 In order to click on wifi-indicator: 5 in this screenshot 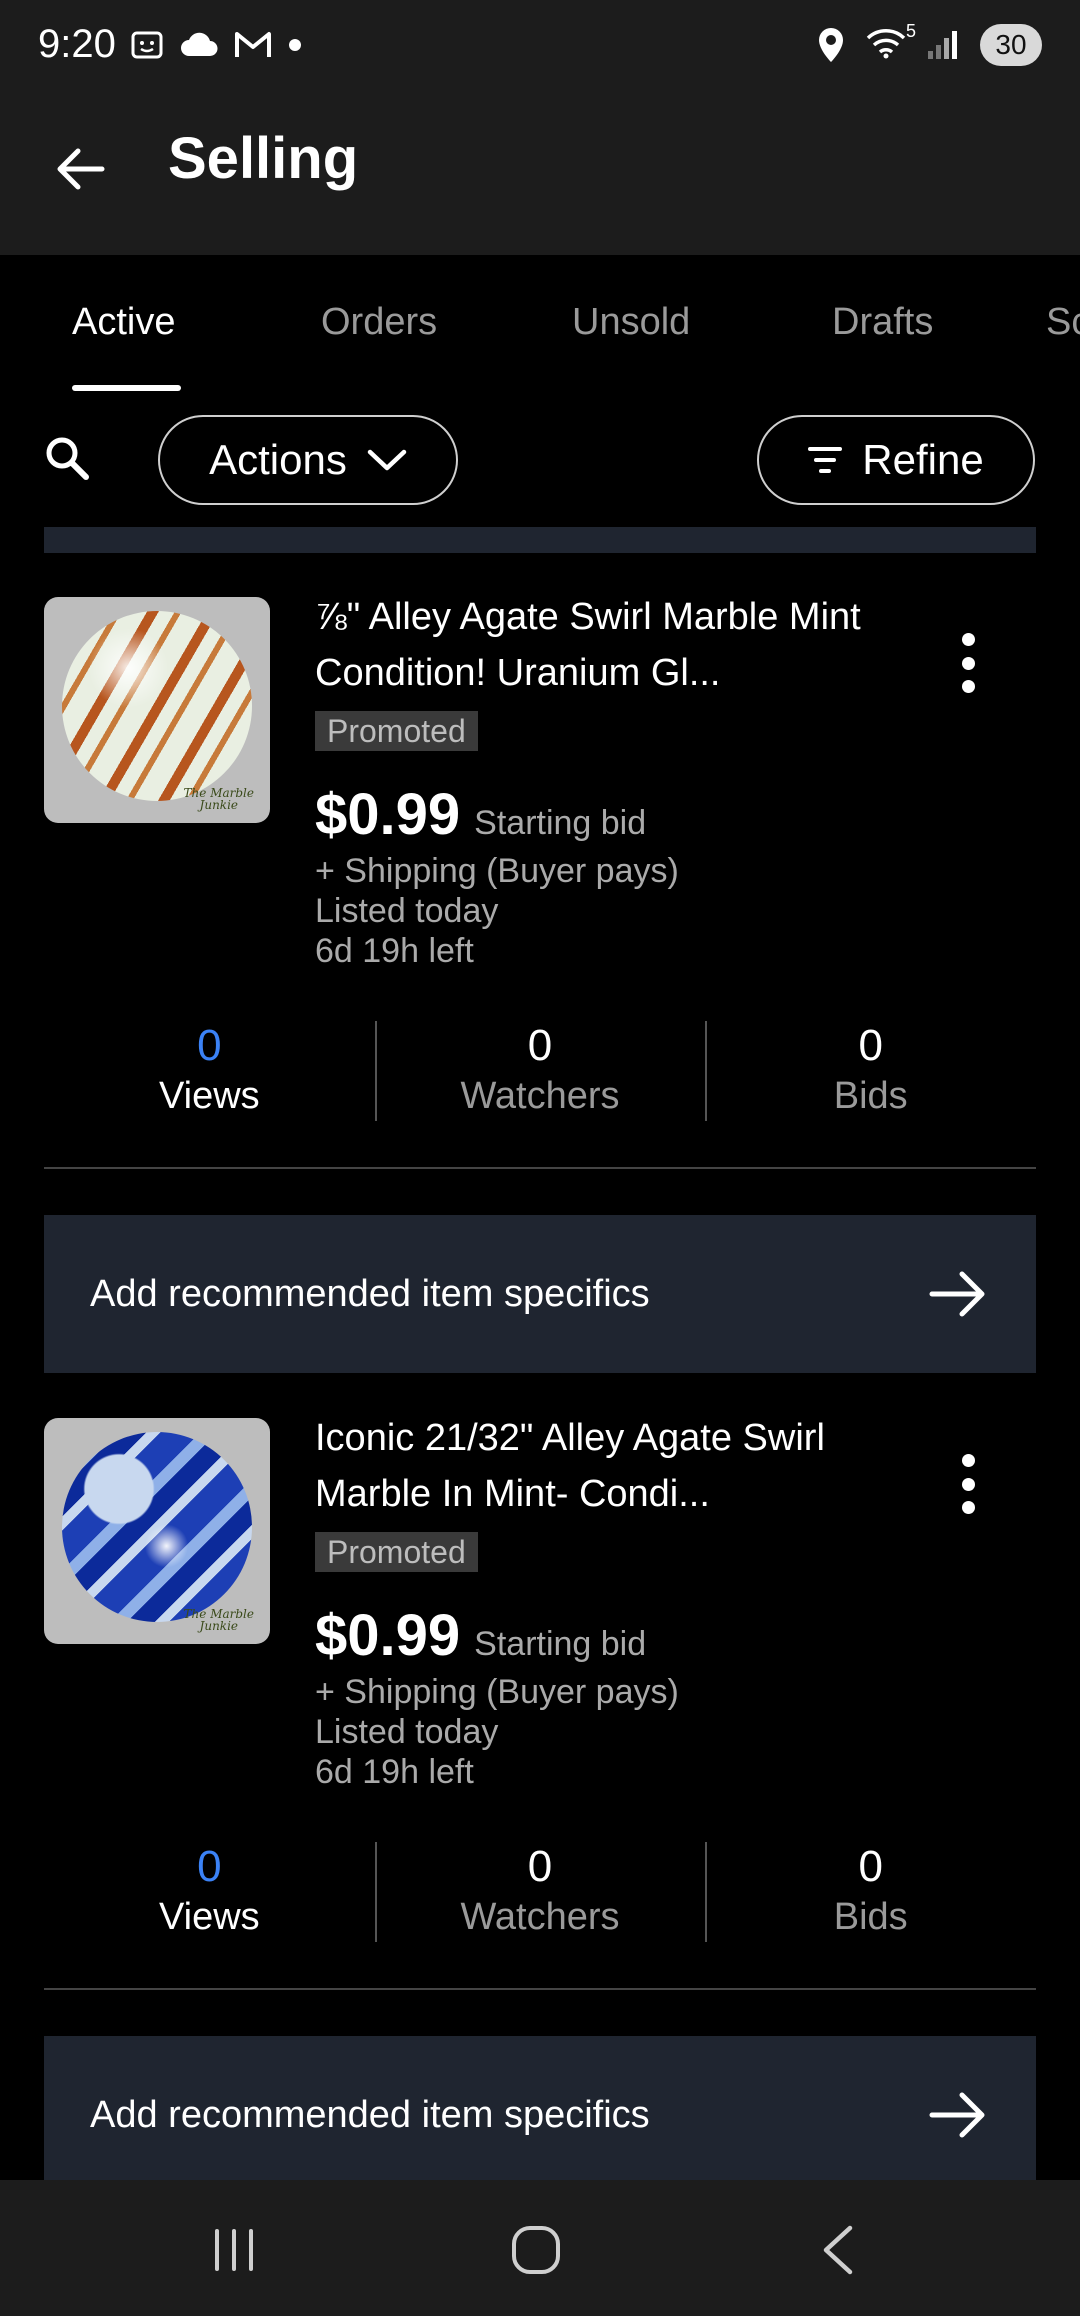, I will do `click(891, 42)`.